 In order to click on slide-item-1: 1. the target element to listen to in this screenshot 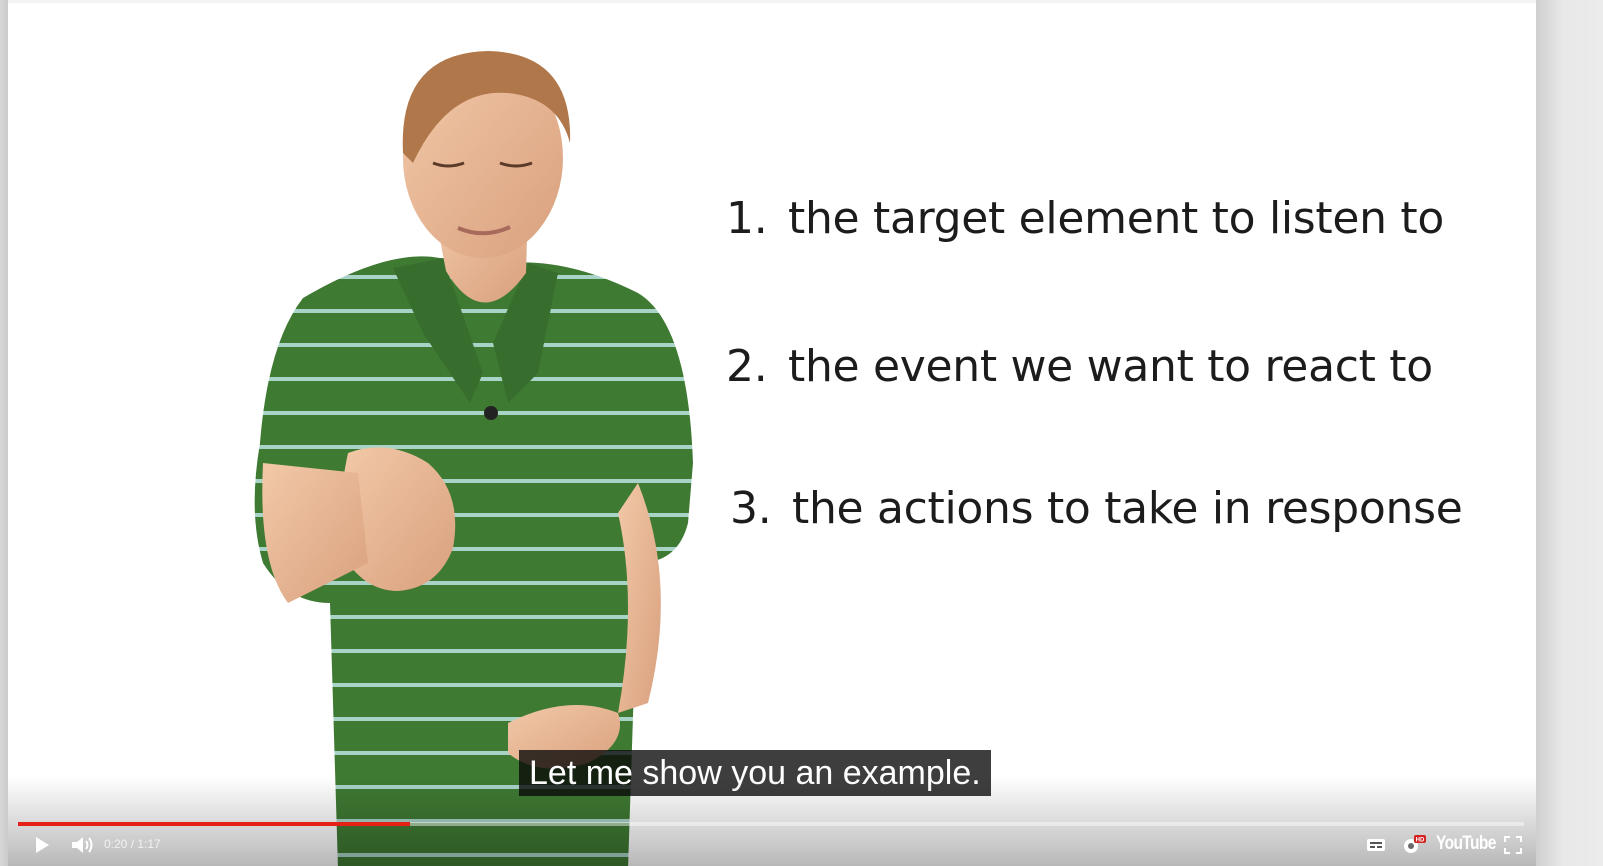, I will do `click(1085, 218)`.